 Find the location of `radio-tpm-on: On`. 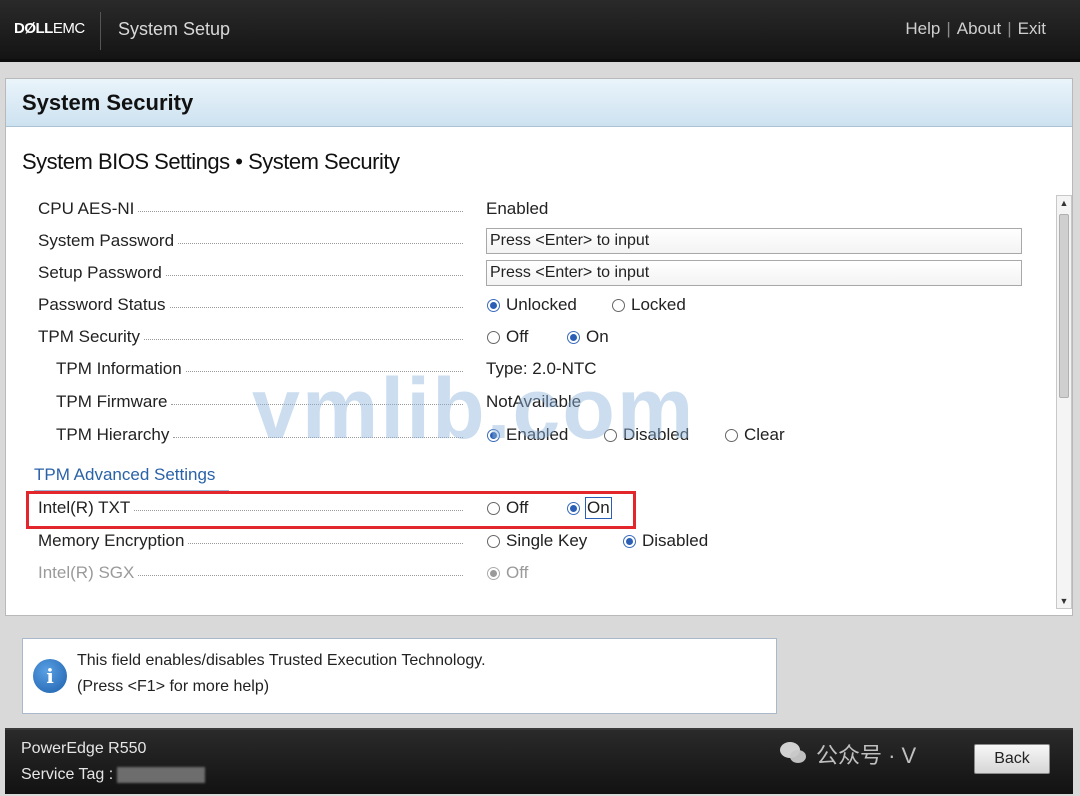

radio-tpm-on: On is located at coordinates (588, 337).